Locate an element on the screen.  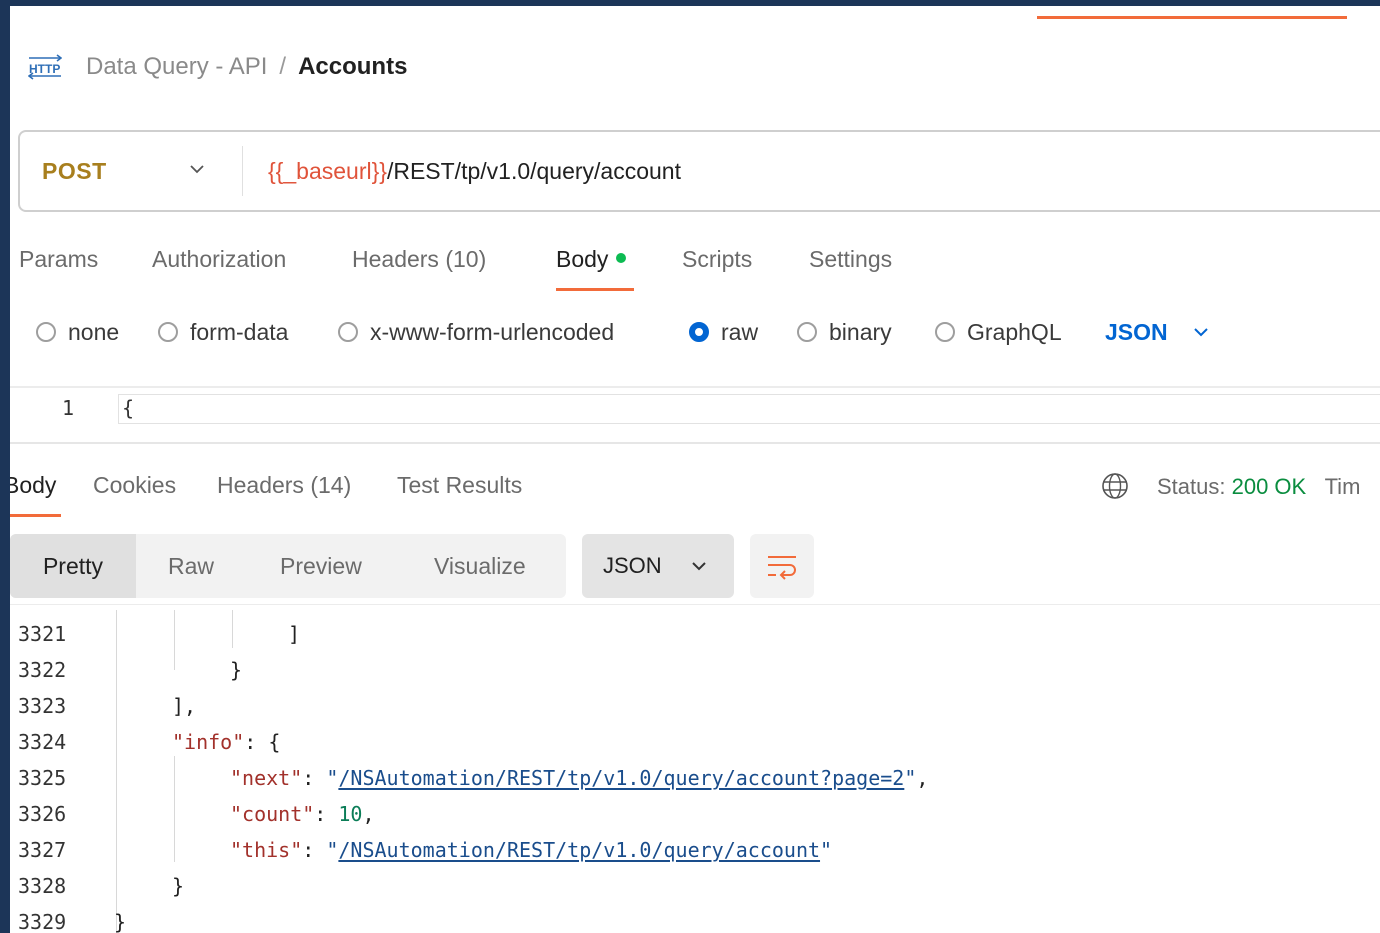
tab-body: Body is located at coordinates (591, 259).